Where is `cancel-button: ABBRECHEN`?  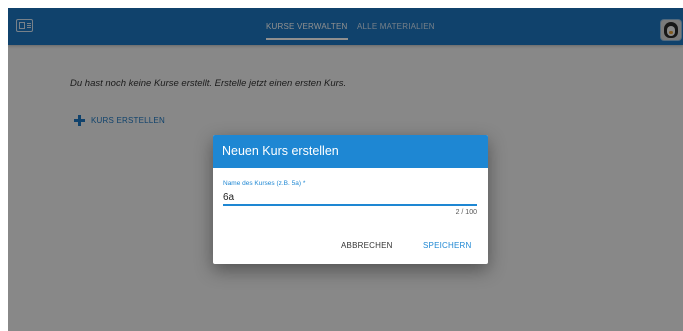
cancel-button: ABBRECHEN is located at coordinates (367, 245).